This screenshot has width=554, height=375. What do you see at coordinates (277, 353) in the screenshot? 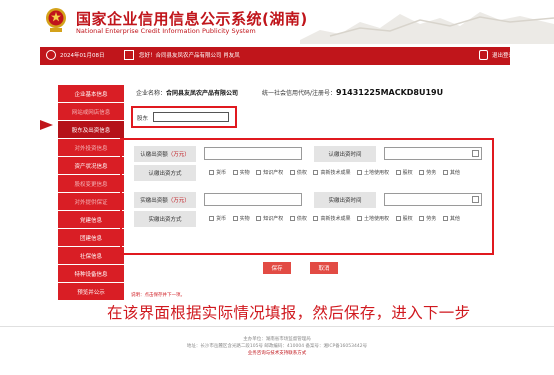
I see `footer-support-link: 业务咨询与技术支持联系方式` at bounding box center [277, 353].